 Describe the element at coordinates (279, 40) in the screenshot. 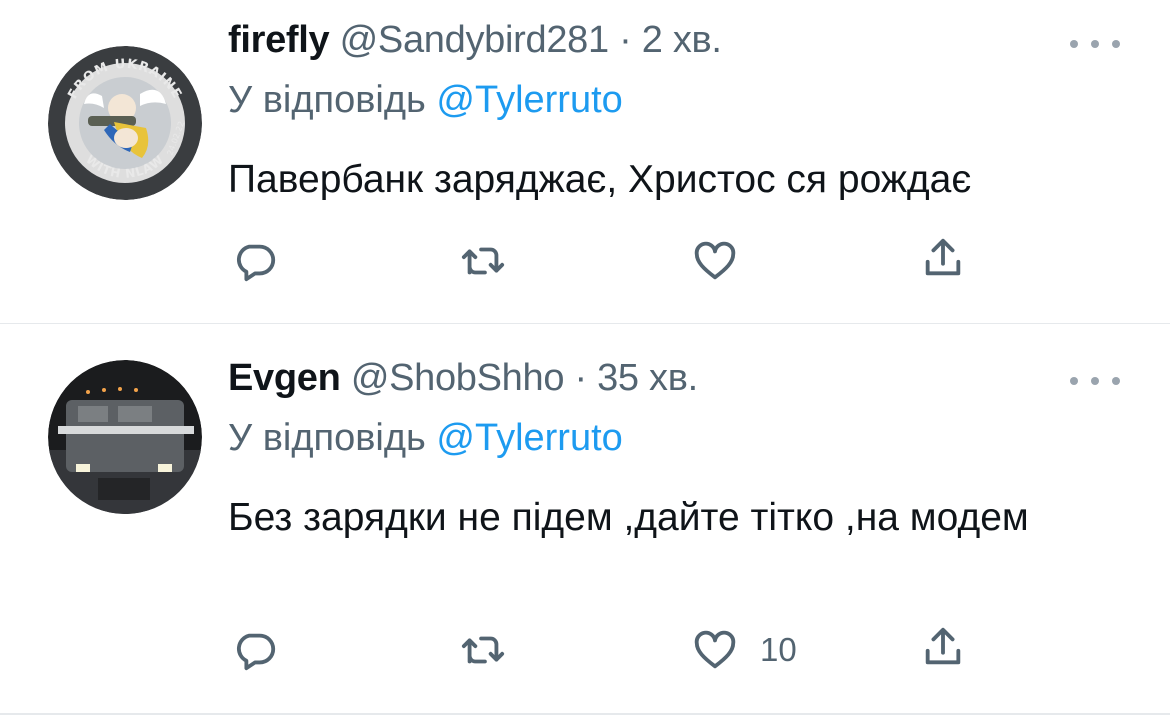

I see `author-name: firefly` at that location.